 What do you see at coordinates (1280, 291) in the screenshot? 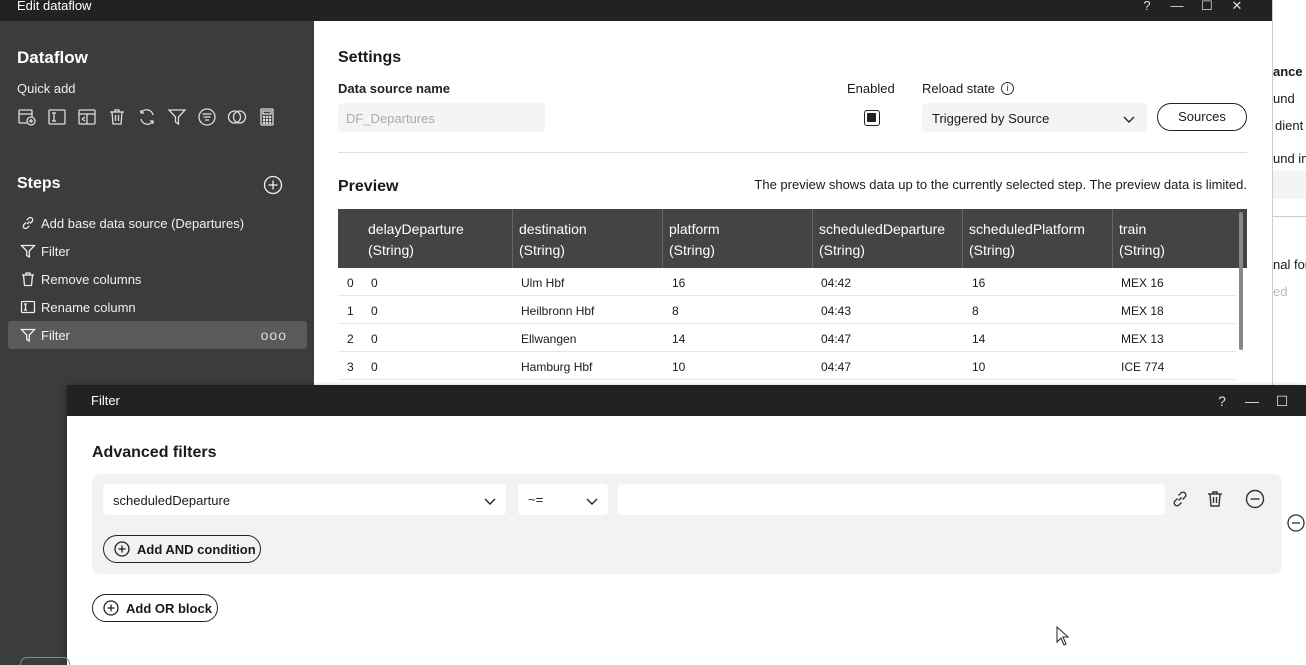
I see `background-text: ed` at bounding box center [1280, 291].